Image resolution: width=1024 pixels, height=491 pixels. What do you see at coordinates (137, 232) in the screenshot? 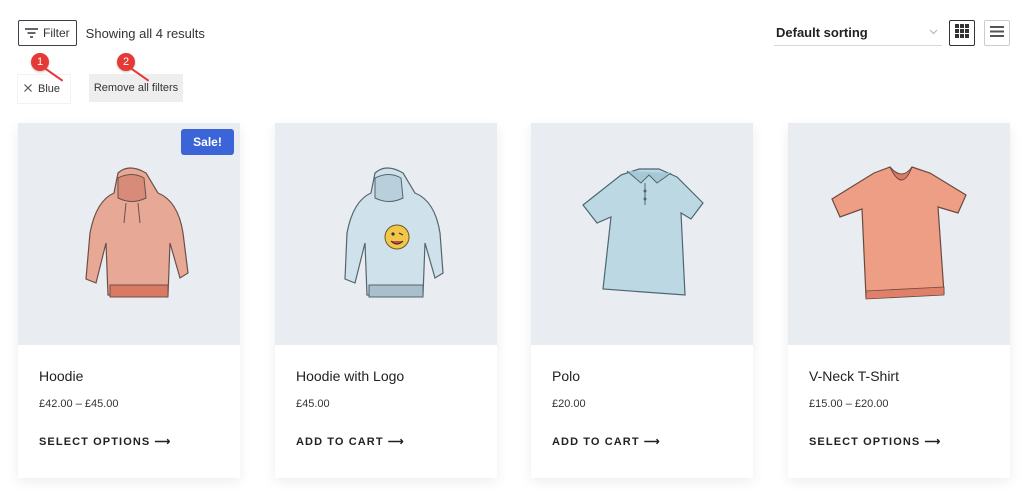
I see `hoodie-illustration` at bounding box center [137, 232].